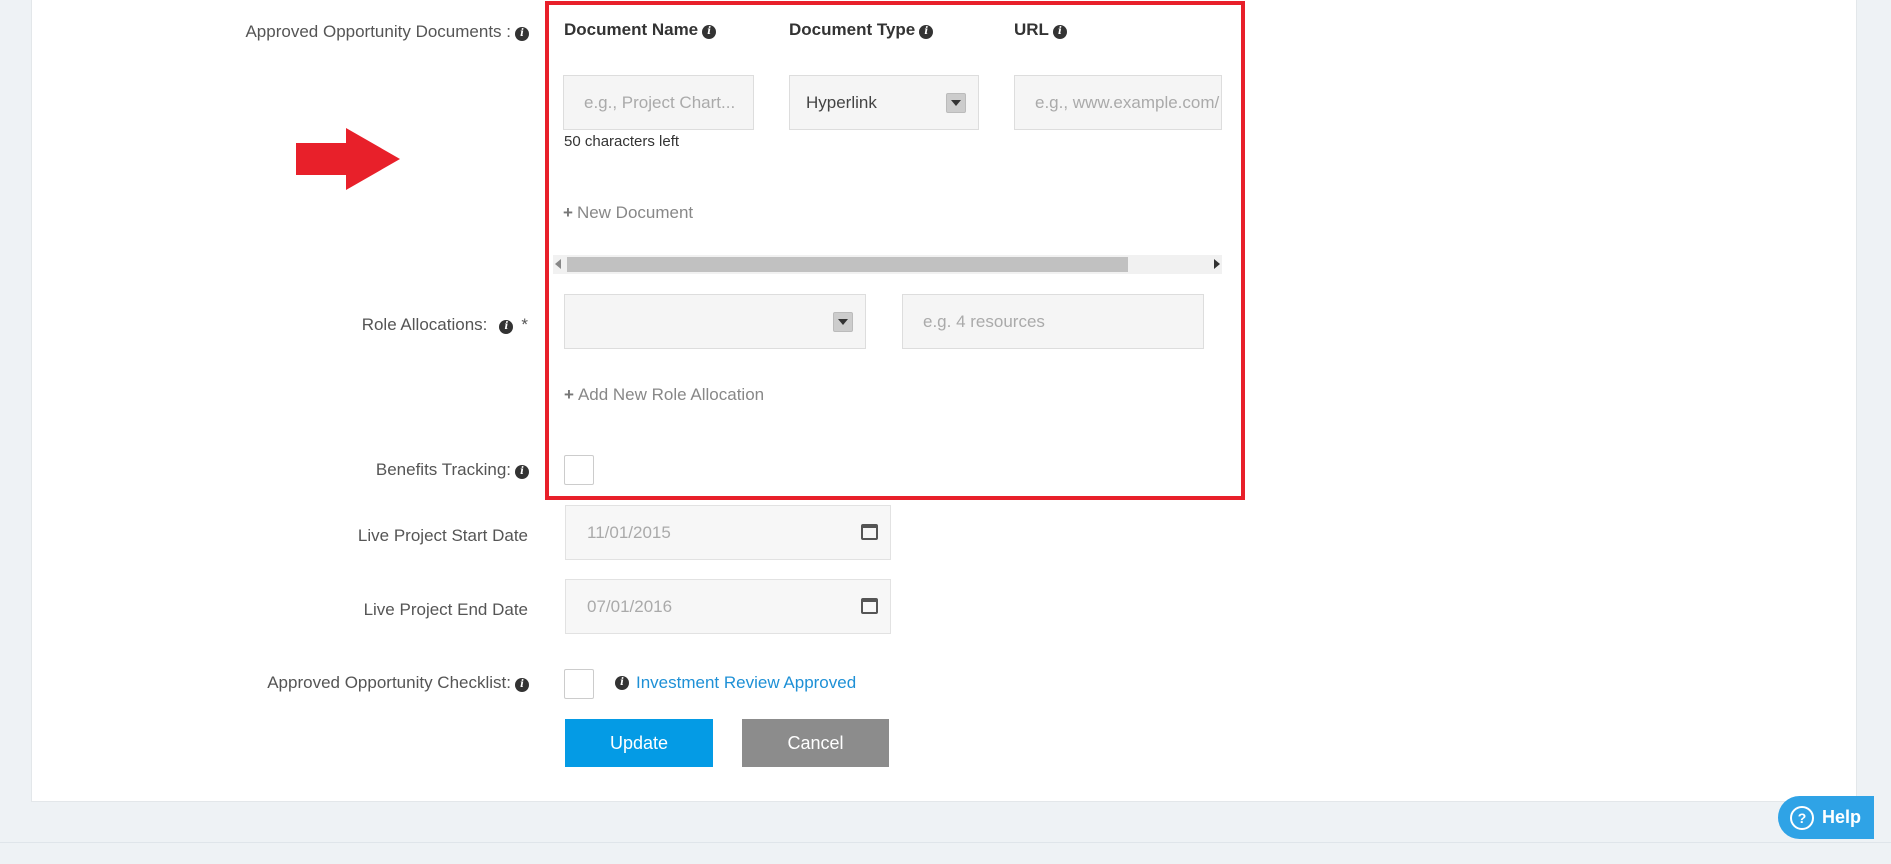  I want to click on role-allocations-label: Role Allocations: i *, so click(444, 324).